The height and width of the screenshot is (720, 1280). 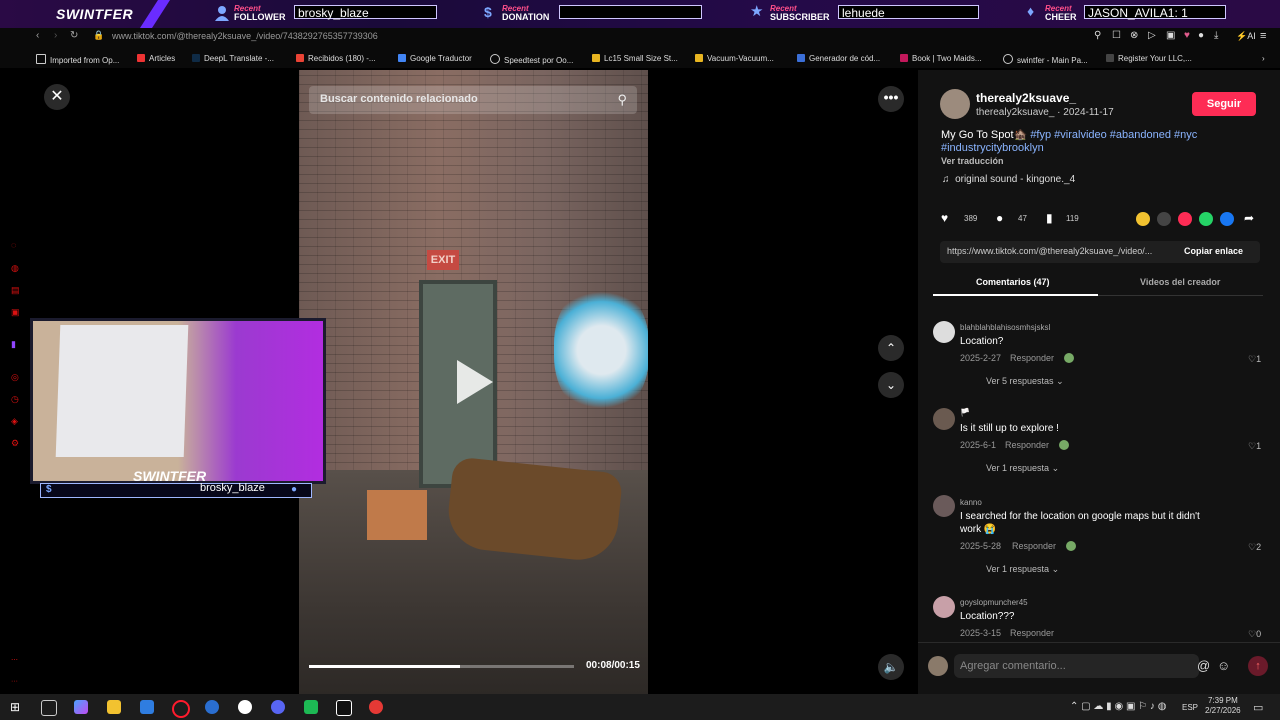 What do you see at coordinates (1180, 282) in the screenshot?
I see `tab-creator-videos: Videos del creador` at bounding box center [1180, 282].